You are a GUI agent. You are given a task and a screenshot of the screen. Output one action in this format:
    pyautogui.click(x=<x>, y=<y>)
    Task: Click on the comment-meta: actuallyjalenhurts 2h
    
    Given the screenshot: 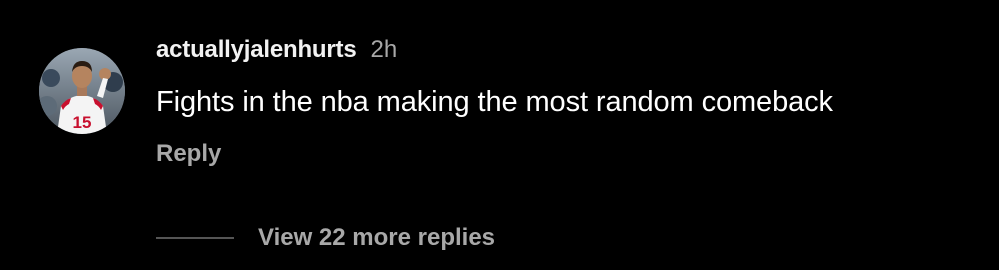 What is the action you would take?
    pyautogui.click(x=276, y=52)
    